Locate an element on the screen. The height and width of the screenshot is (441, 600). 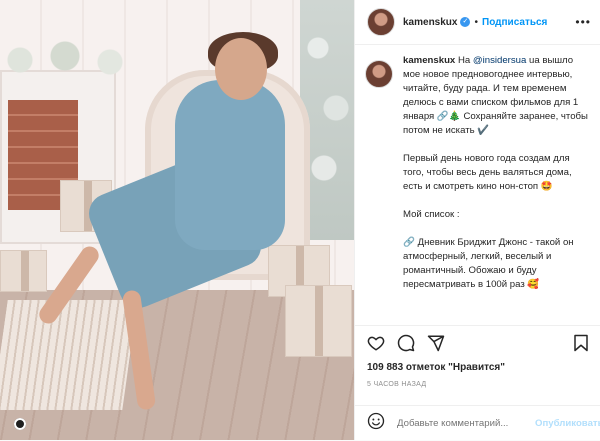
bookmark-icon is located at coordinates (581, 345).